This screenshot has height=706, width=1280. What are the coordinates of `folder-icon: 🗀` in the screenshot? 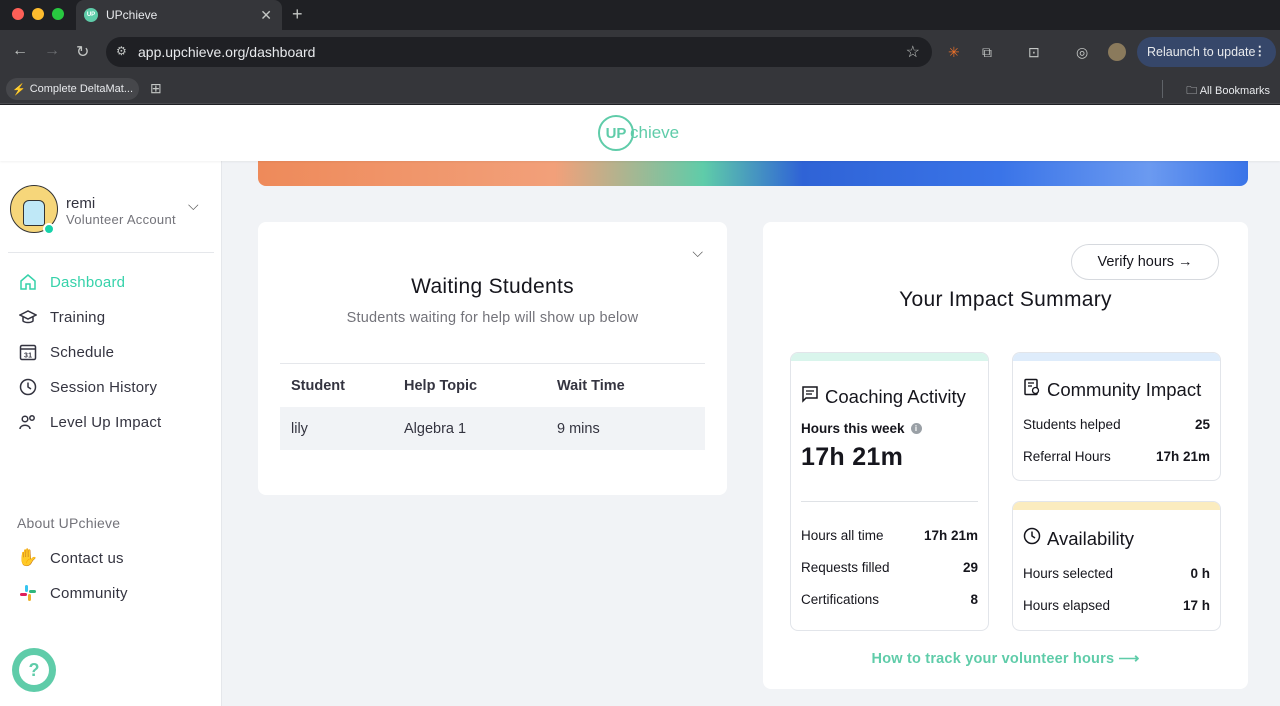 It's located at (1193, 91).